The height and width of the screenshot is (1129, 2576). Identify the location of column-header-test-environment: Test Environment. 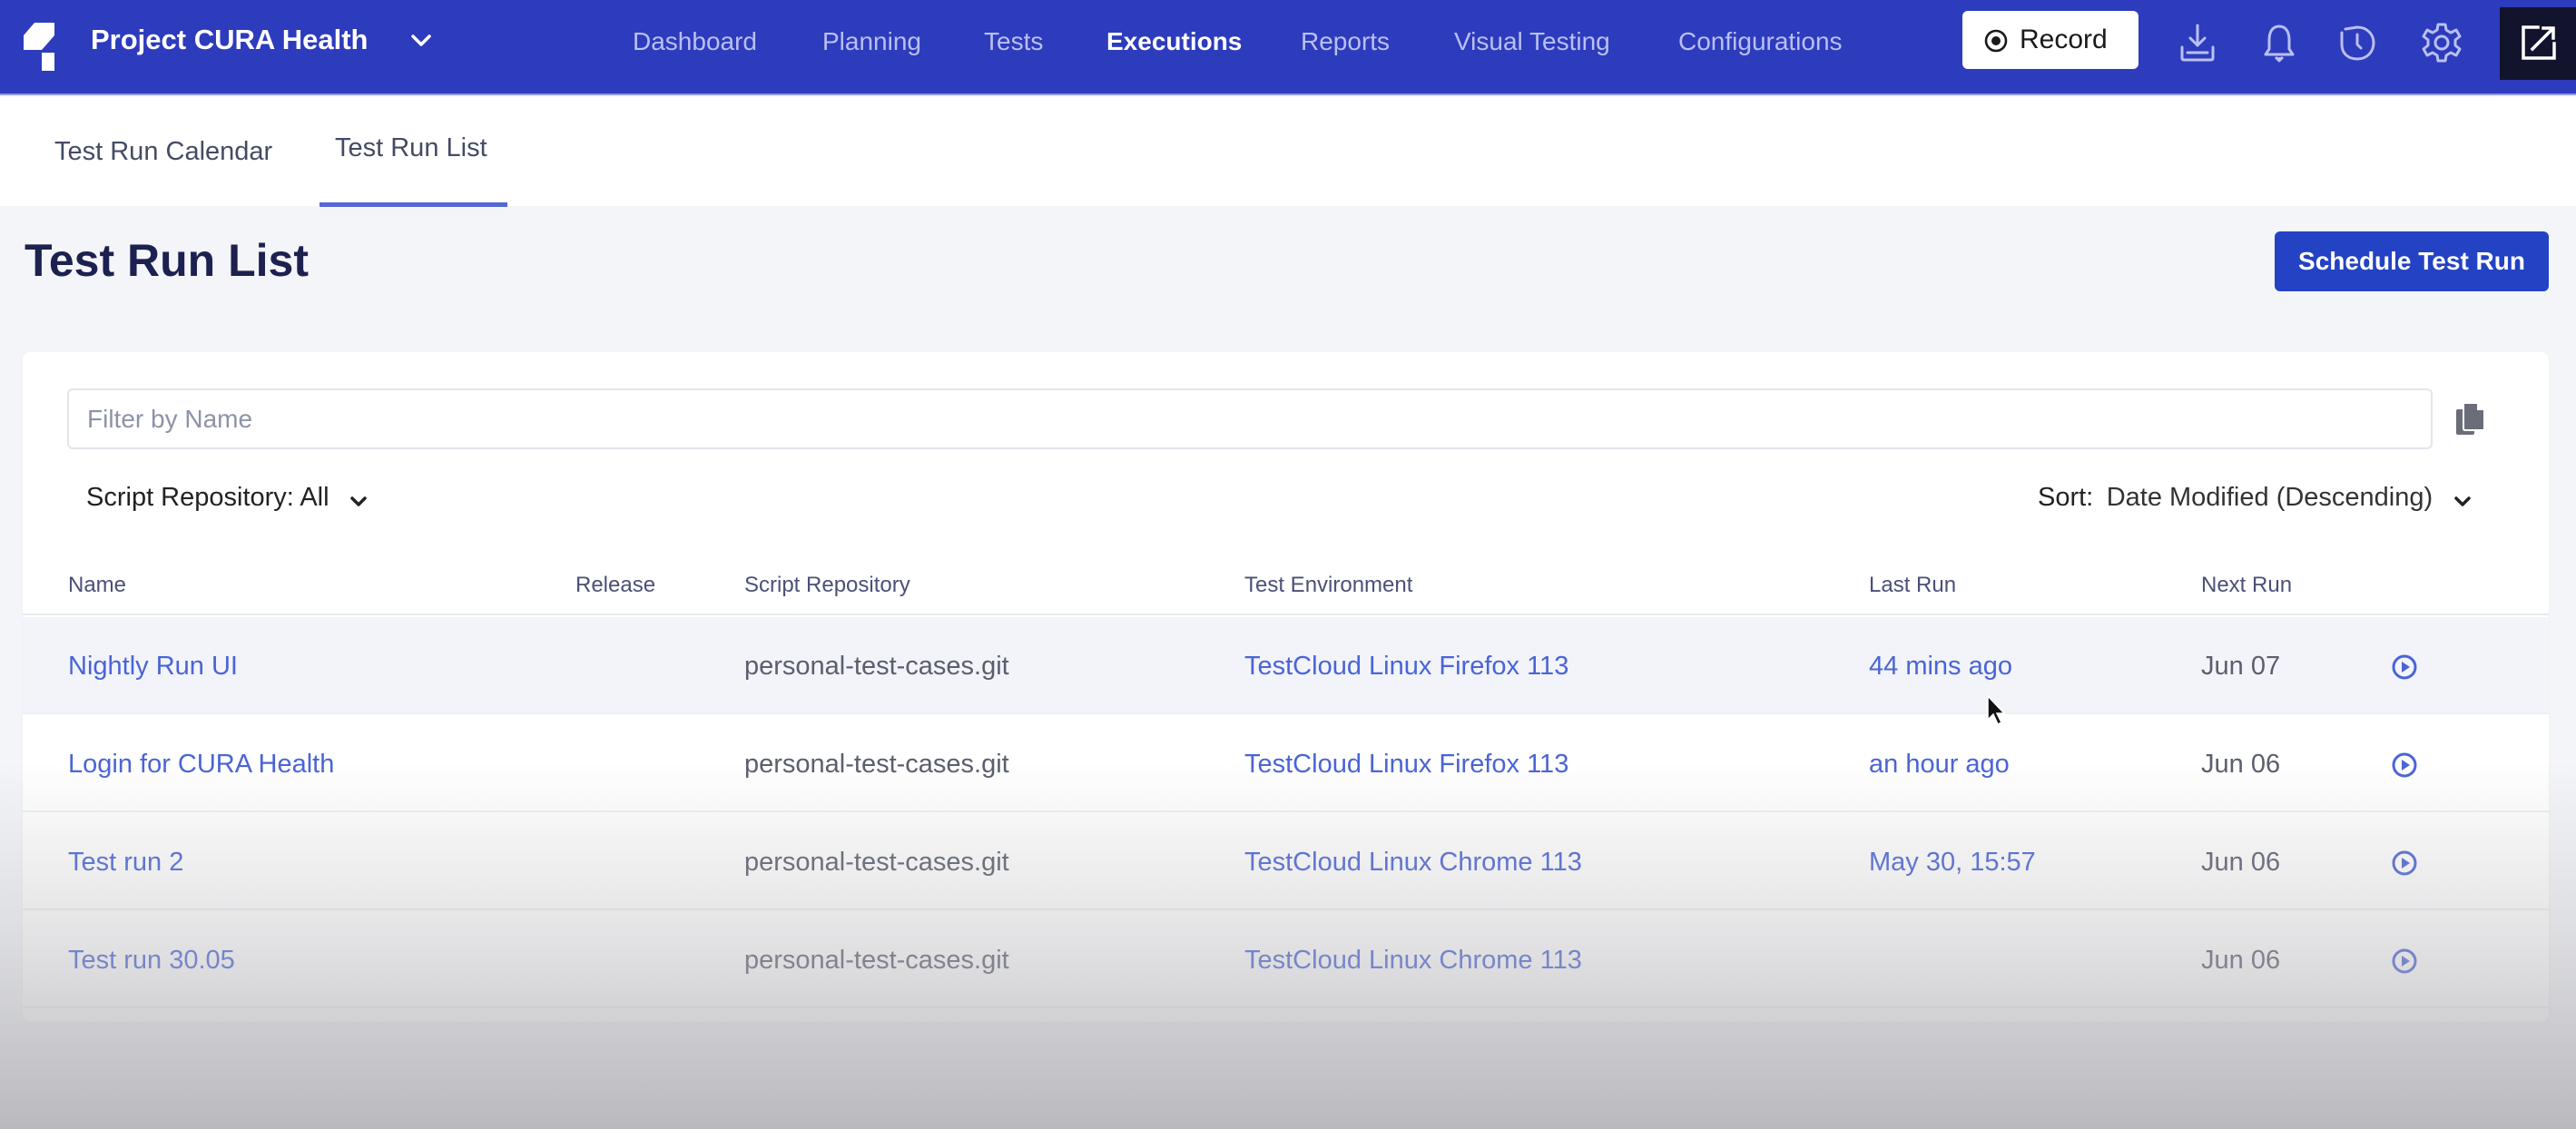
(1328, 585).